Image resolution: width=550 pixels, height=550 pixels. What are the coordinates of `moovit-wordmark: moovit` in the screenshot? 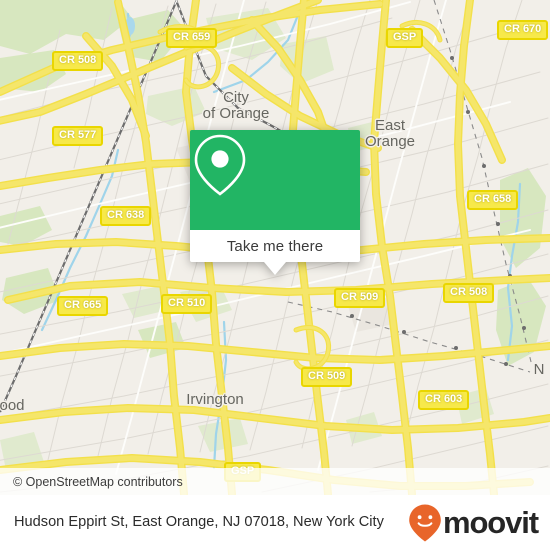 It's located at (490, 522).